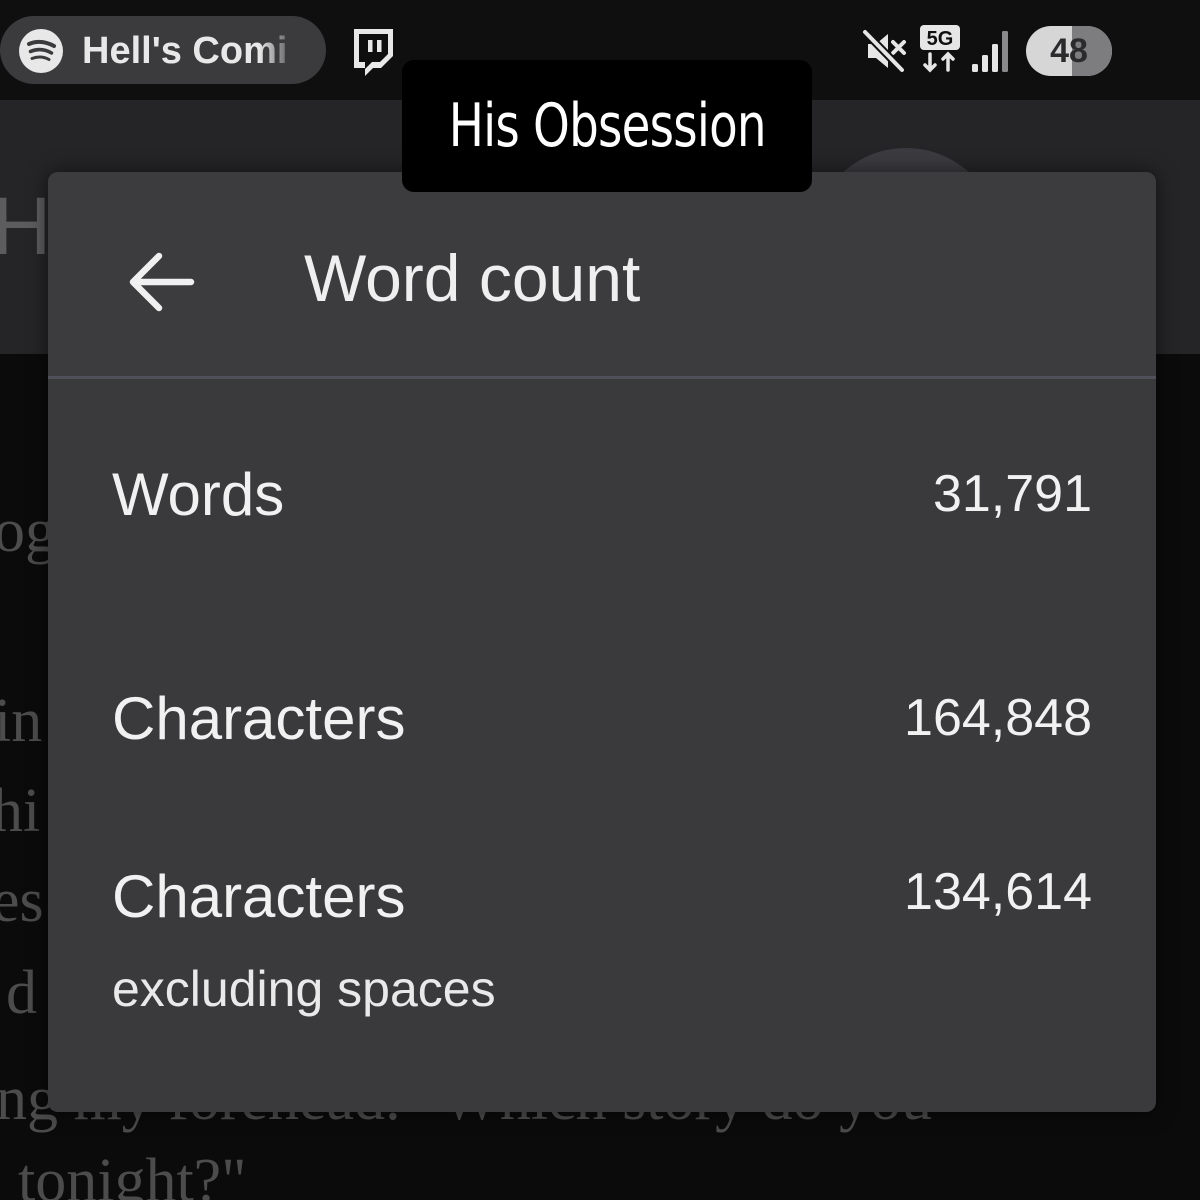 Image resolution: width=1200 pixels, height=1200 pixels. I want to click on spotify-icon, so click(41, 51).